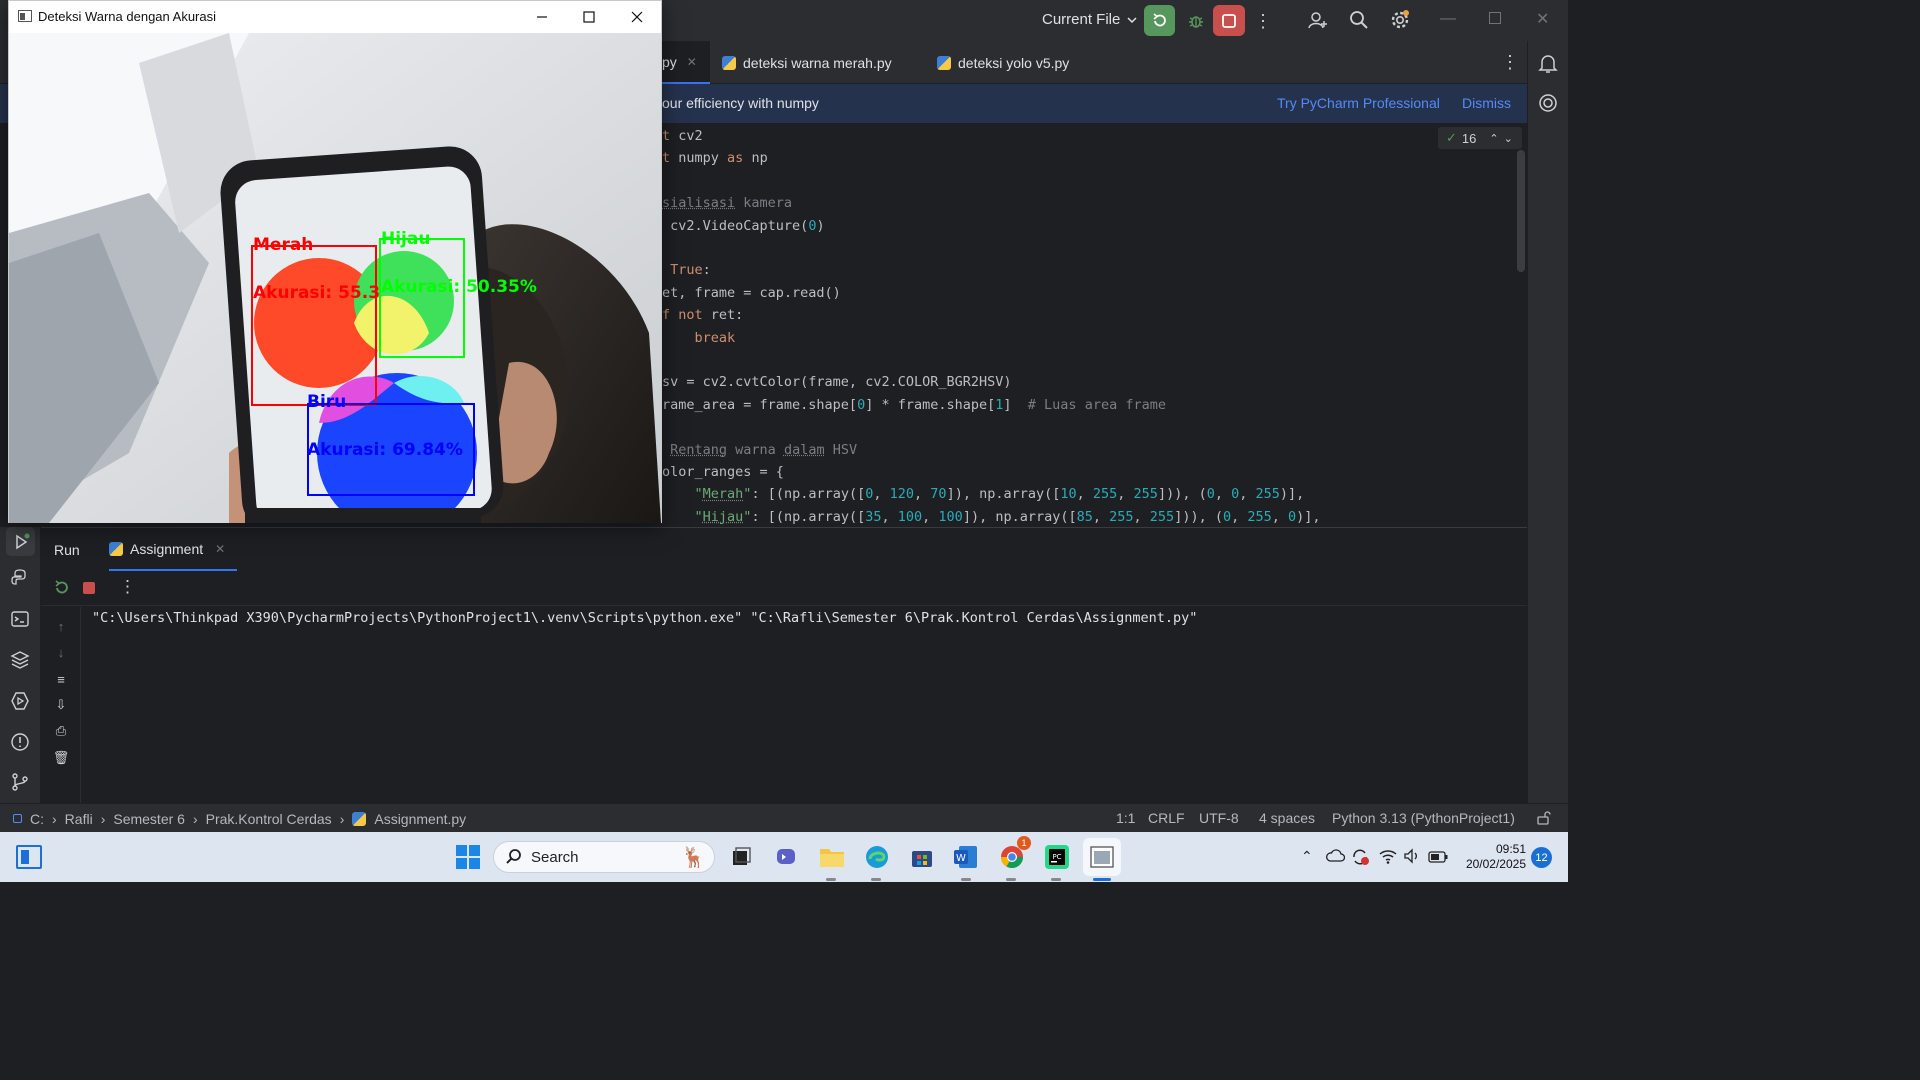 This screenshot has height=1080, width=1920. What do you see at coordinates (20, 742) in the screenshot?
I see `problems-button` at bounding box center [20, 742].